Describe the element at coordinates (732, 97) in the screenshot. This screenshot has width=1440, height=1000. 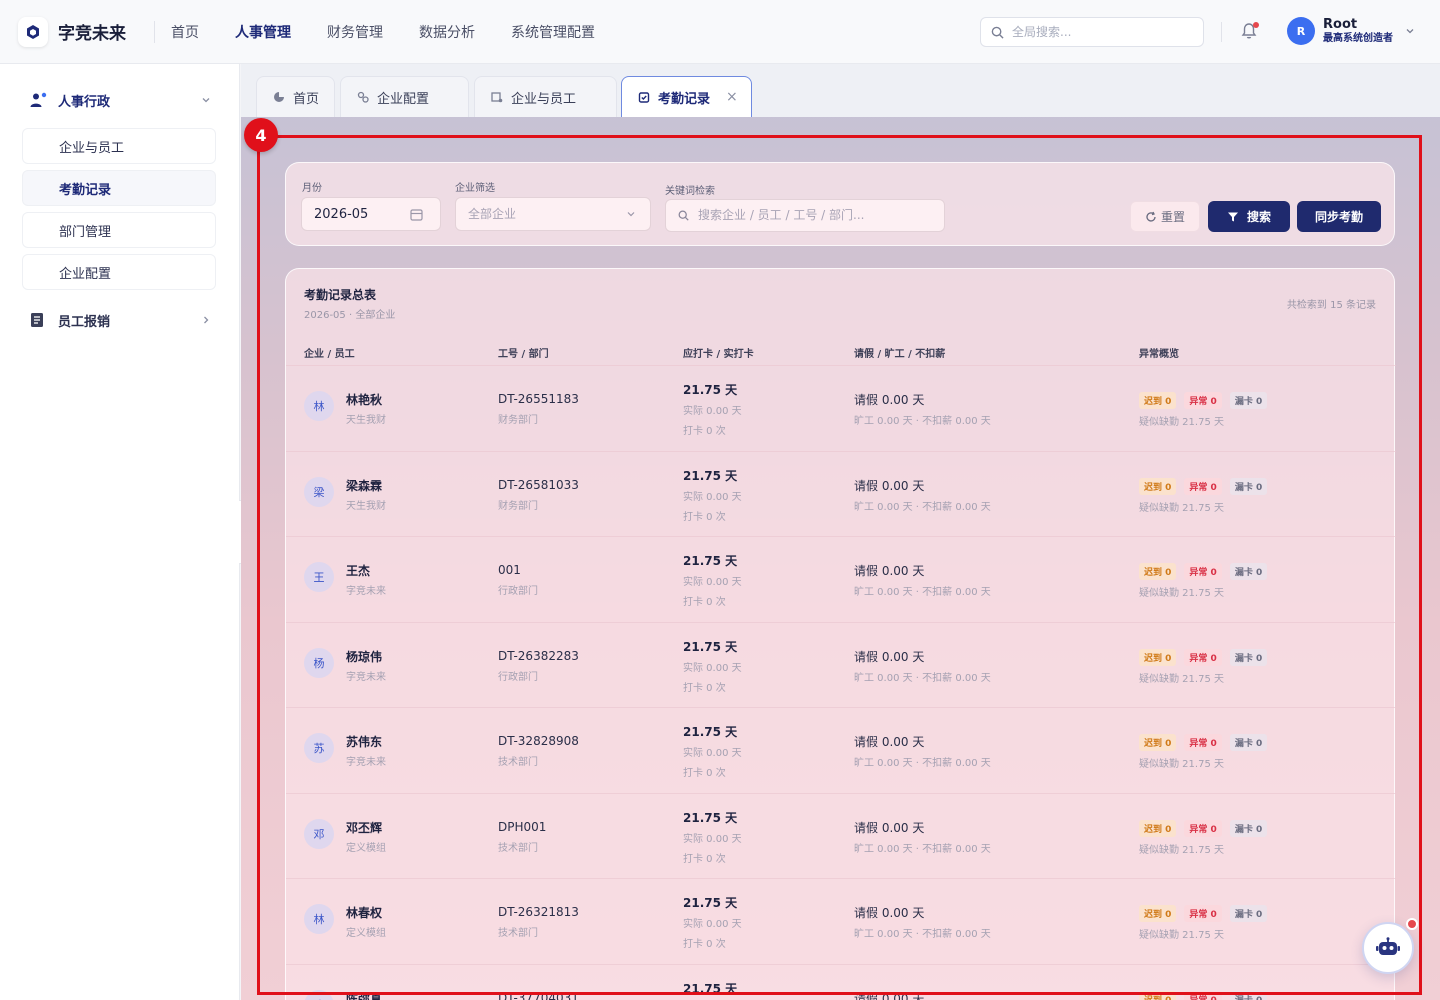
I see `close-icon: ×` at that location.